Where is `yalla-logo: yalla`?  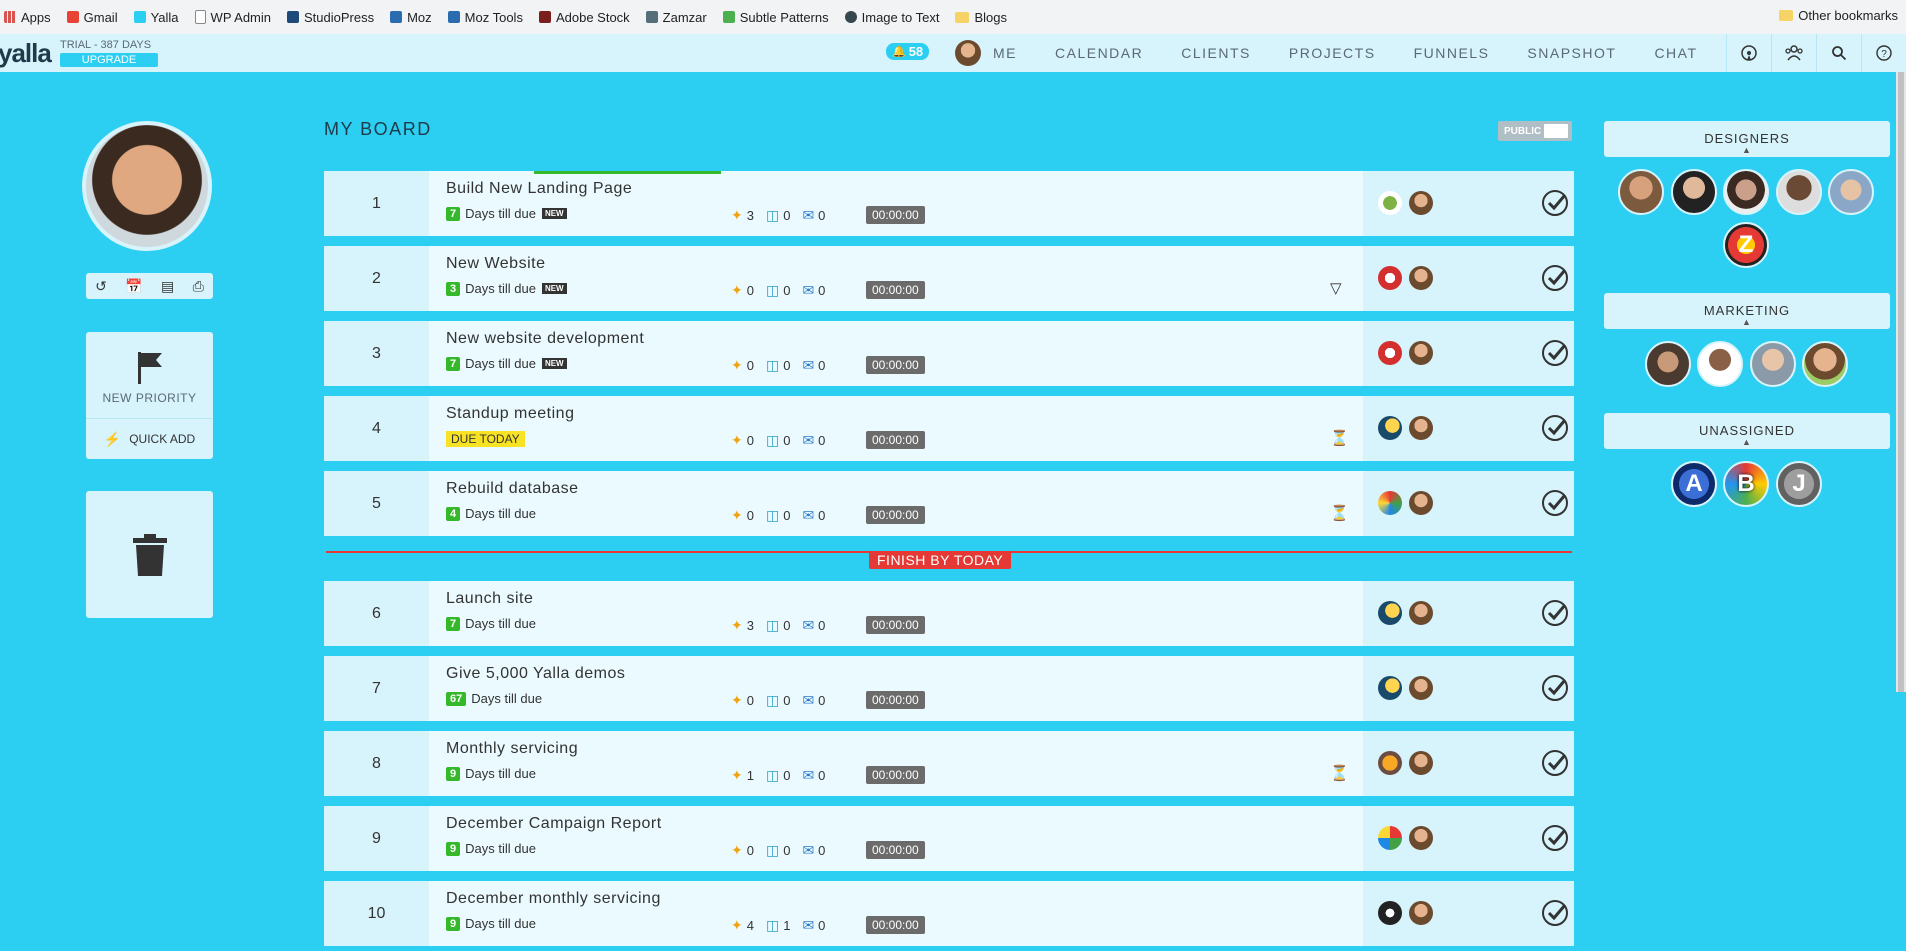
yalla-logo: yalla is located at coordinates (26, 53).